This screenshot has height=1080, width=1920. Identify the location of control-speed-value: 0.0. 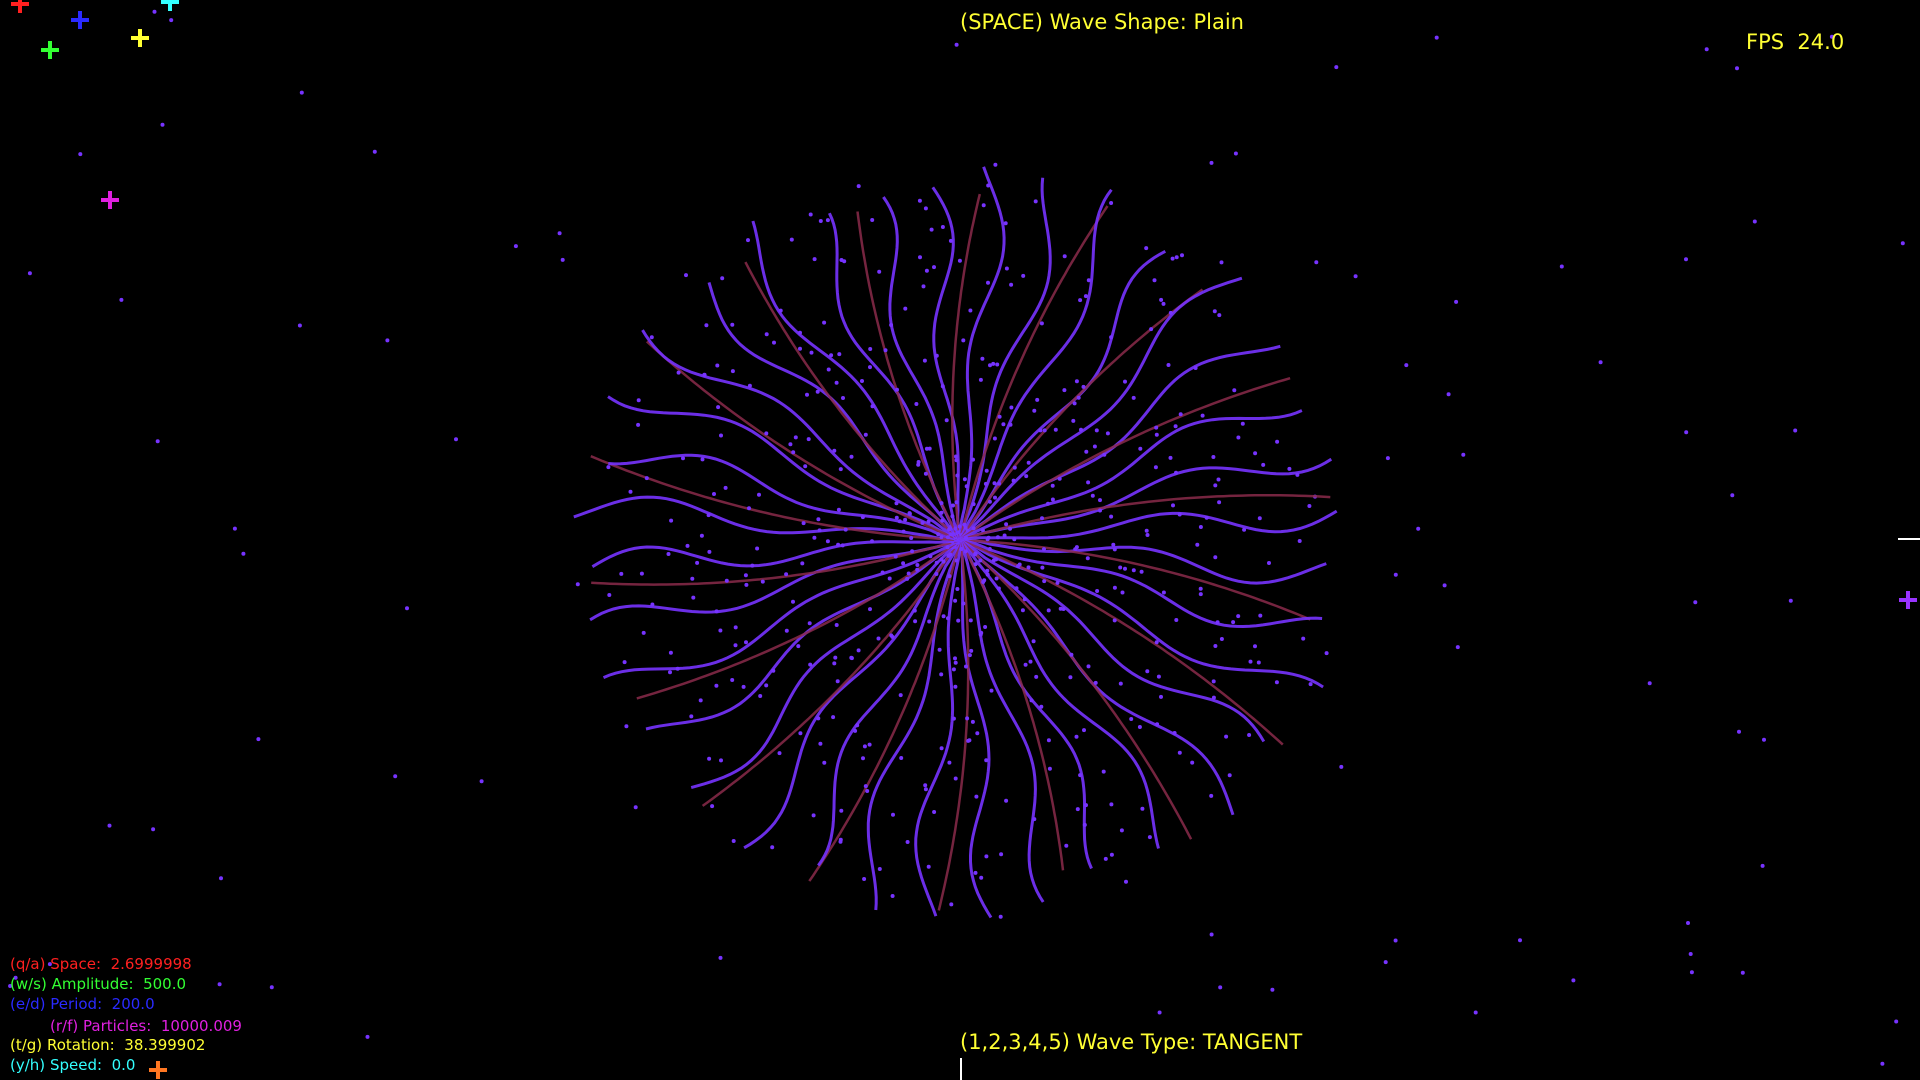
(123, 1065).